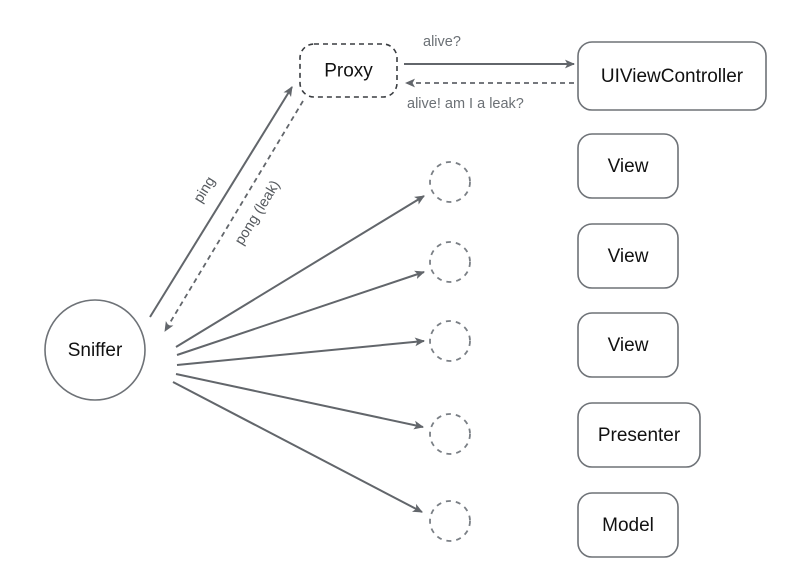 This screenshot has height=587, width=800. Describe the element at coordinates (205, 190) in the screenshot. I see `edge-label-ping: ping` at that location.